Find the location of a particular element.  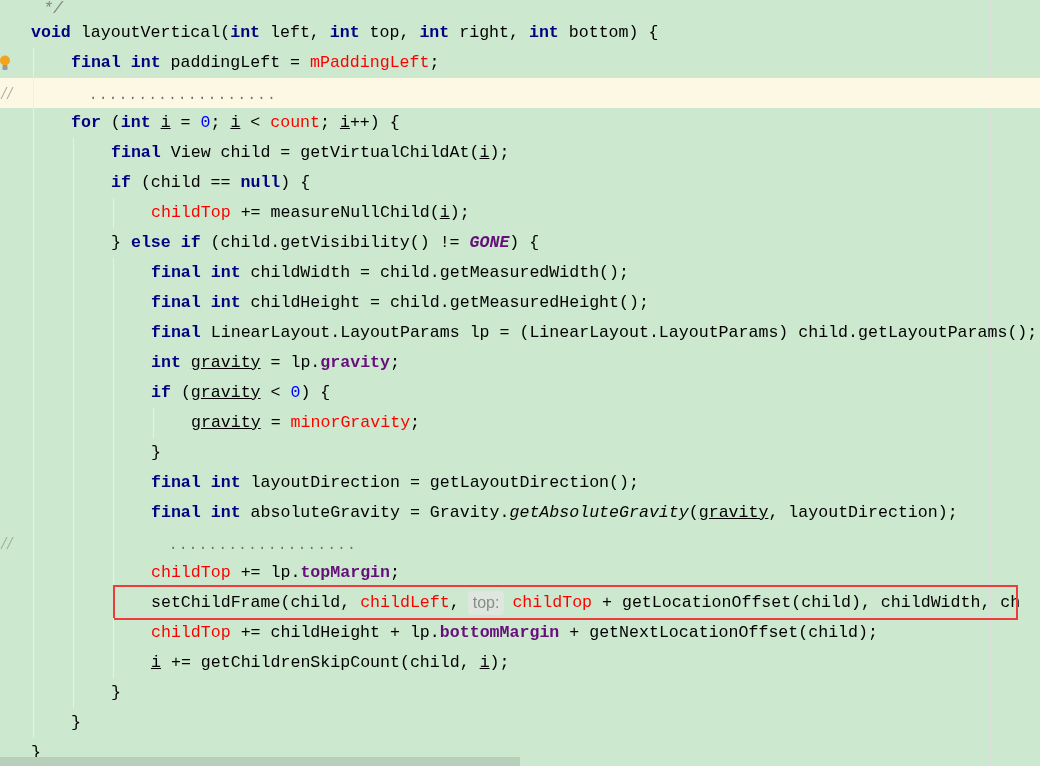

code-text: += getChildrenSkipCount(child, is located at coordinates (320, 662).